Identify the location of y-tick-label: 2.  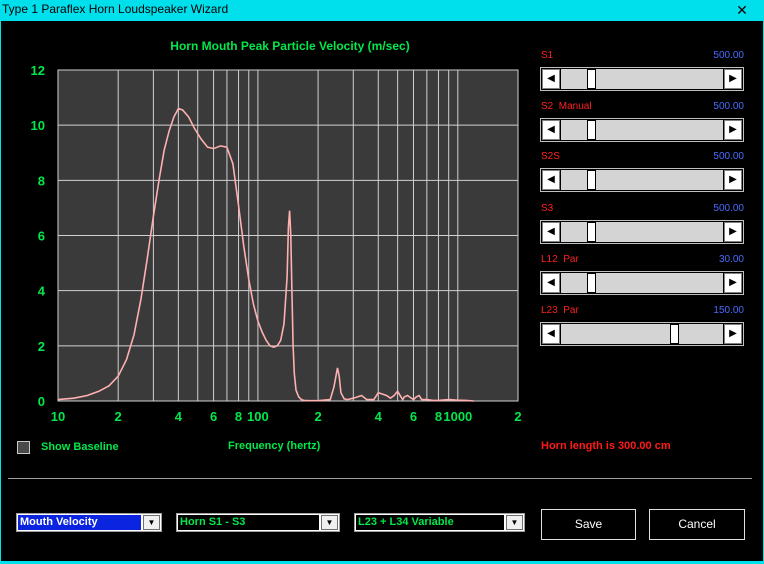
(41, 346).